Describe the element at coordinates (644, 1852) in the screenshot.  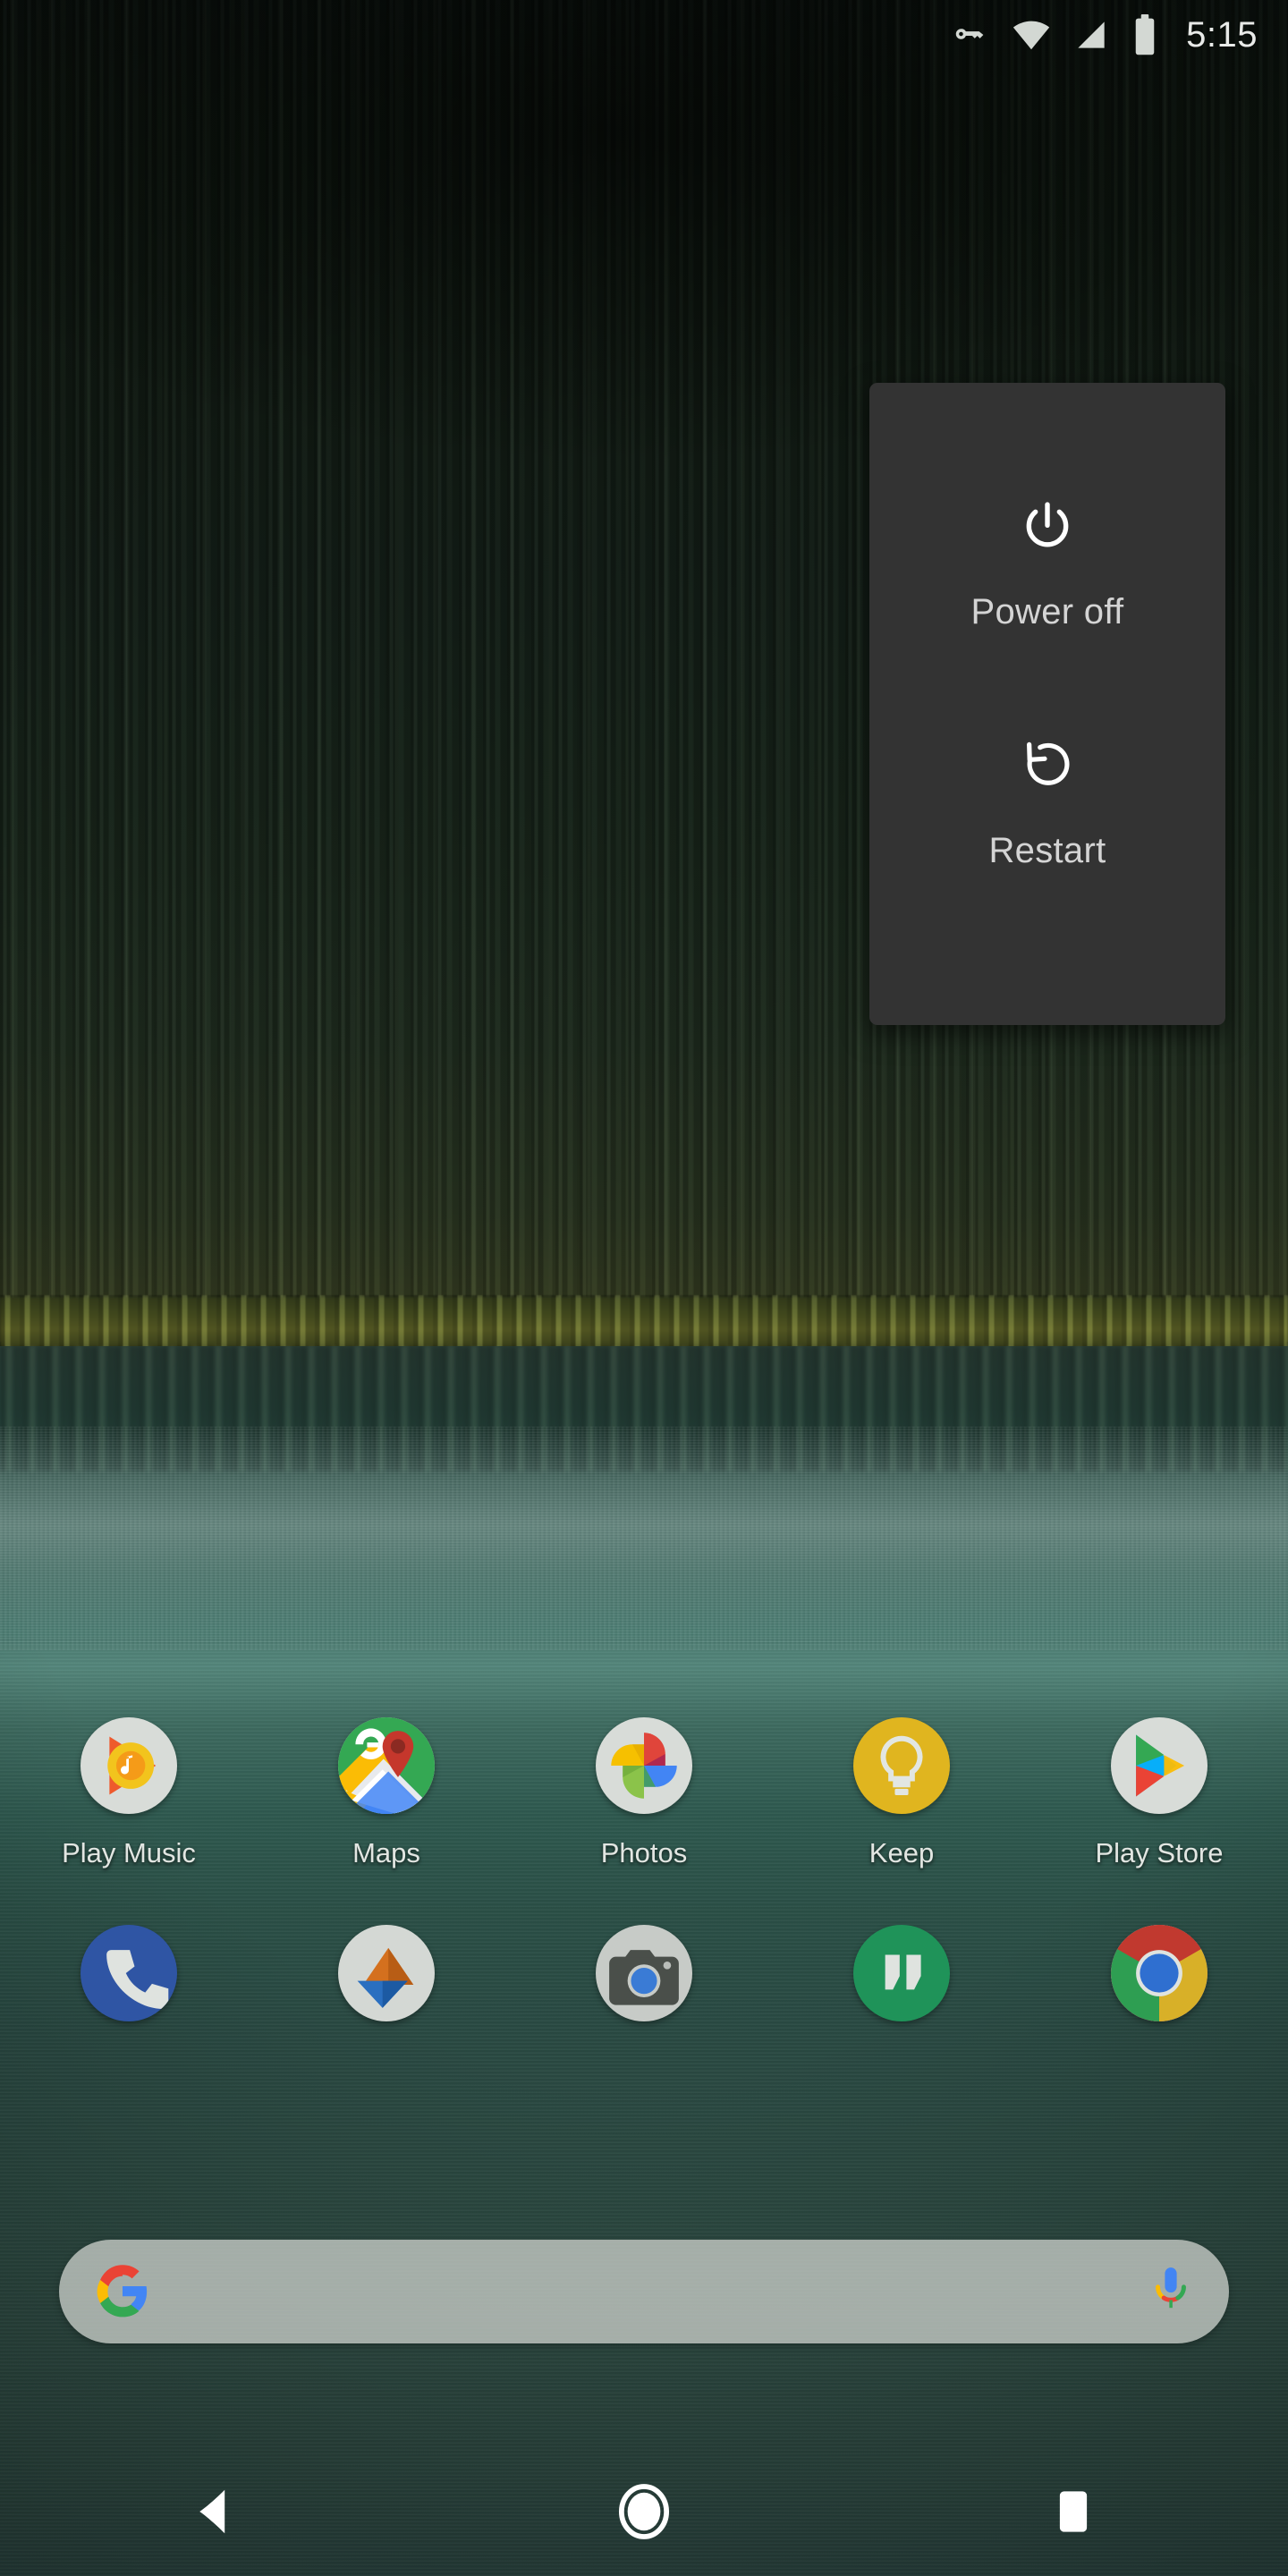
I see `app-label: Photos` at that location.